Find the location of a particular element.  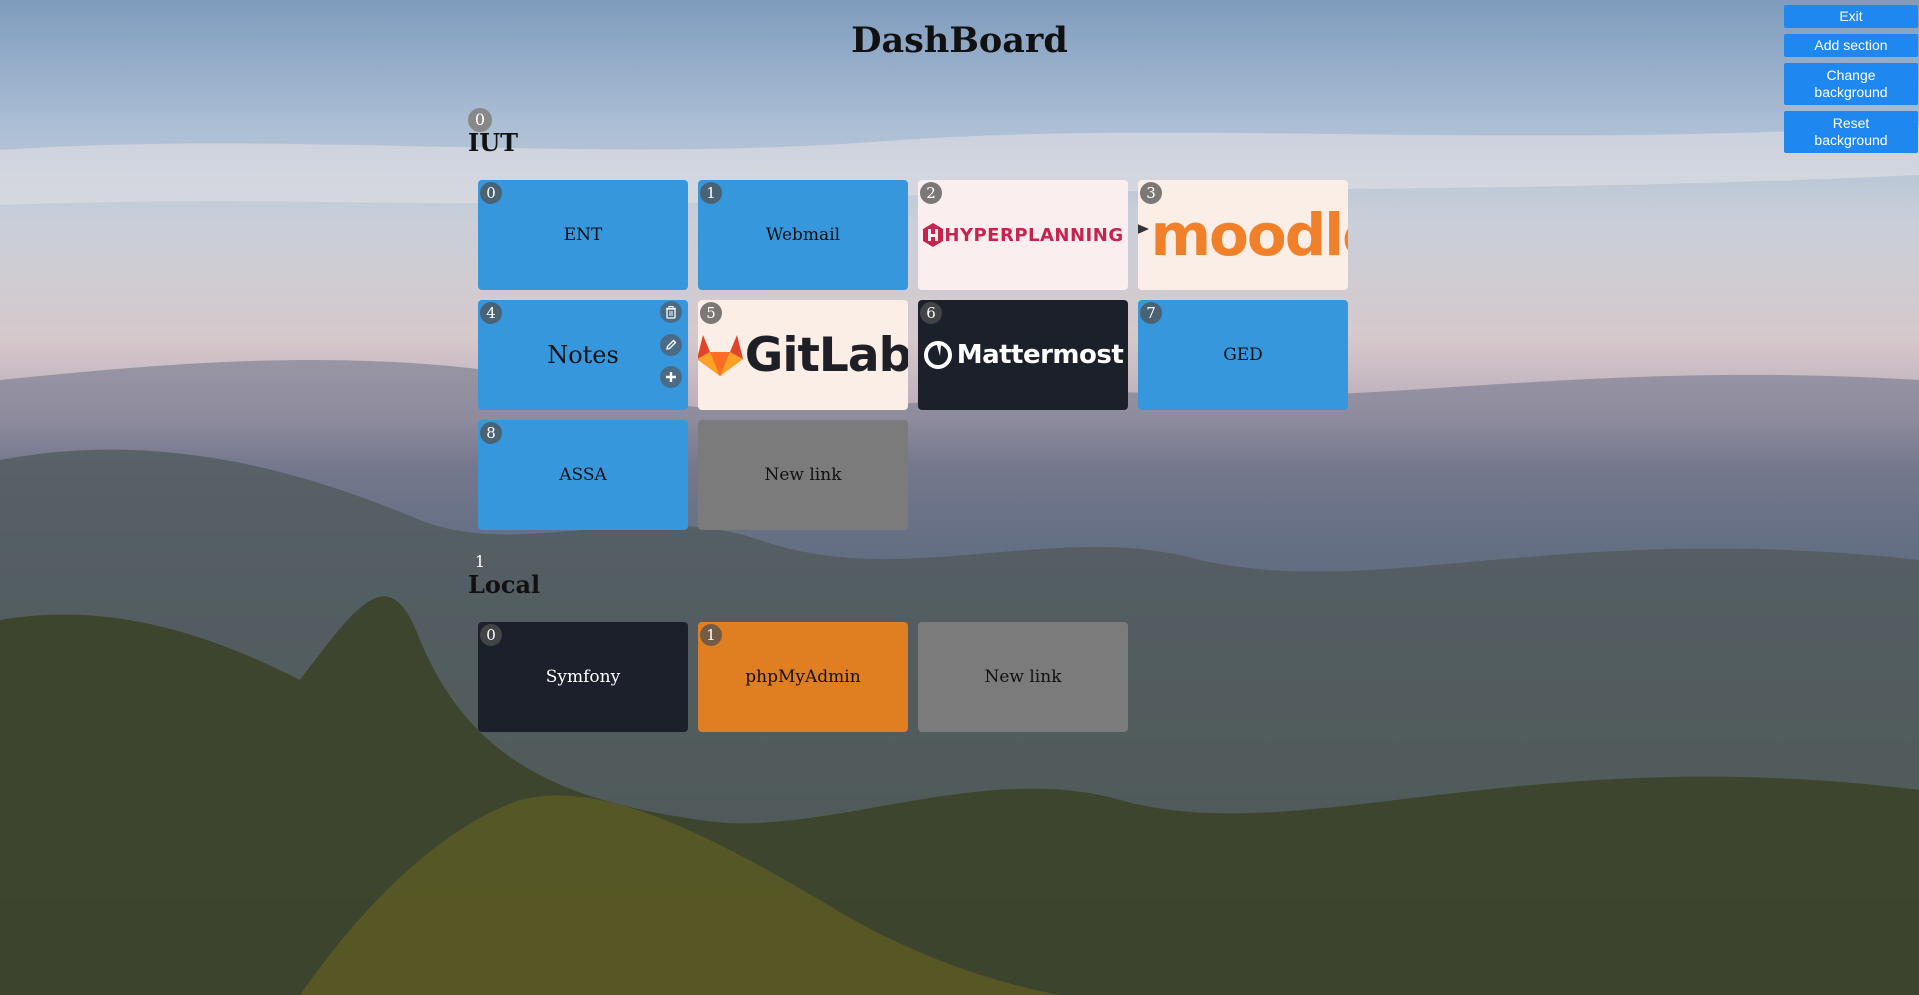

tile-label: Symfony is located at coordinates (583, 677).